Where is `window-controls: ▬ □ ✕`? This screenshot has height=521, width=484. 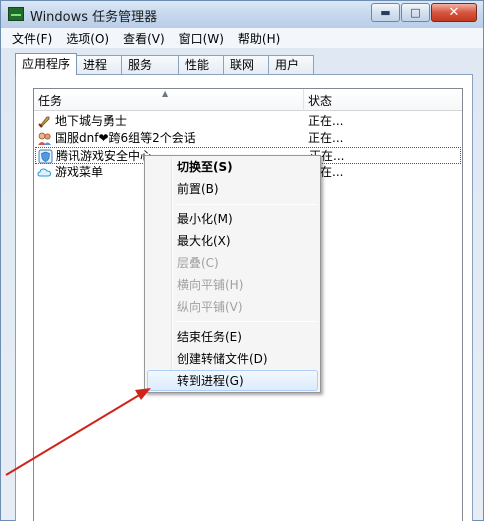 window-controls: ▬ □ ✕ is located at coordinates (424, 12).